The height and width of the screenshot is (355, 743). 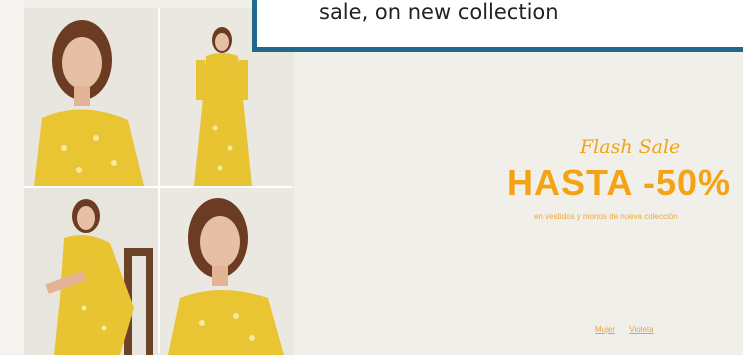 What do you see at coordinates (630, 147) in the screenshot?
I see `promo-script-title: Flash Sale` at bounding box center [630, 147].